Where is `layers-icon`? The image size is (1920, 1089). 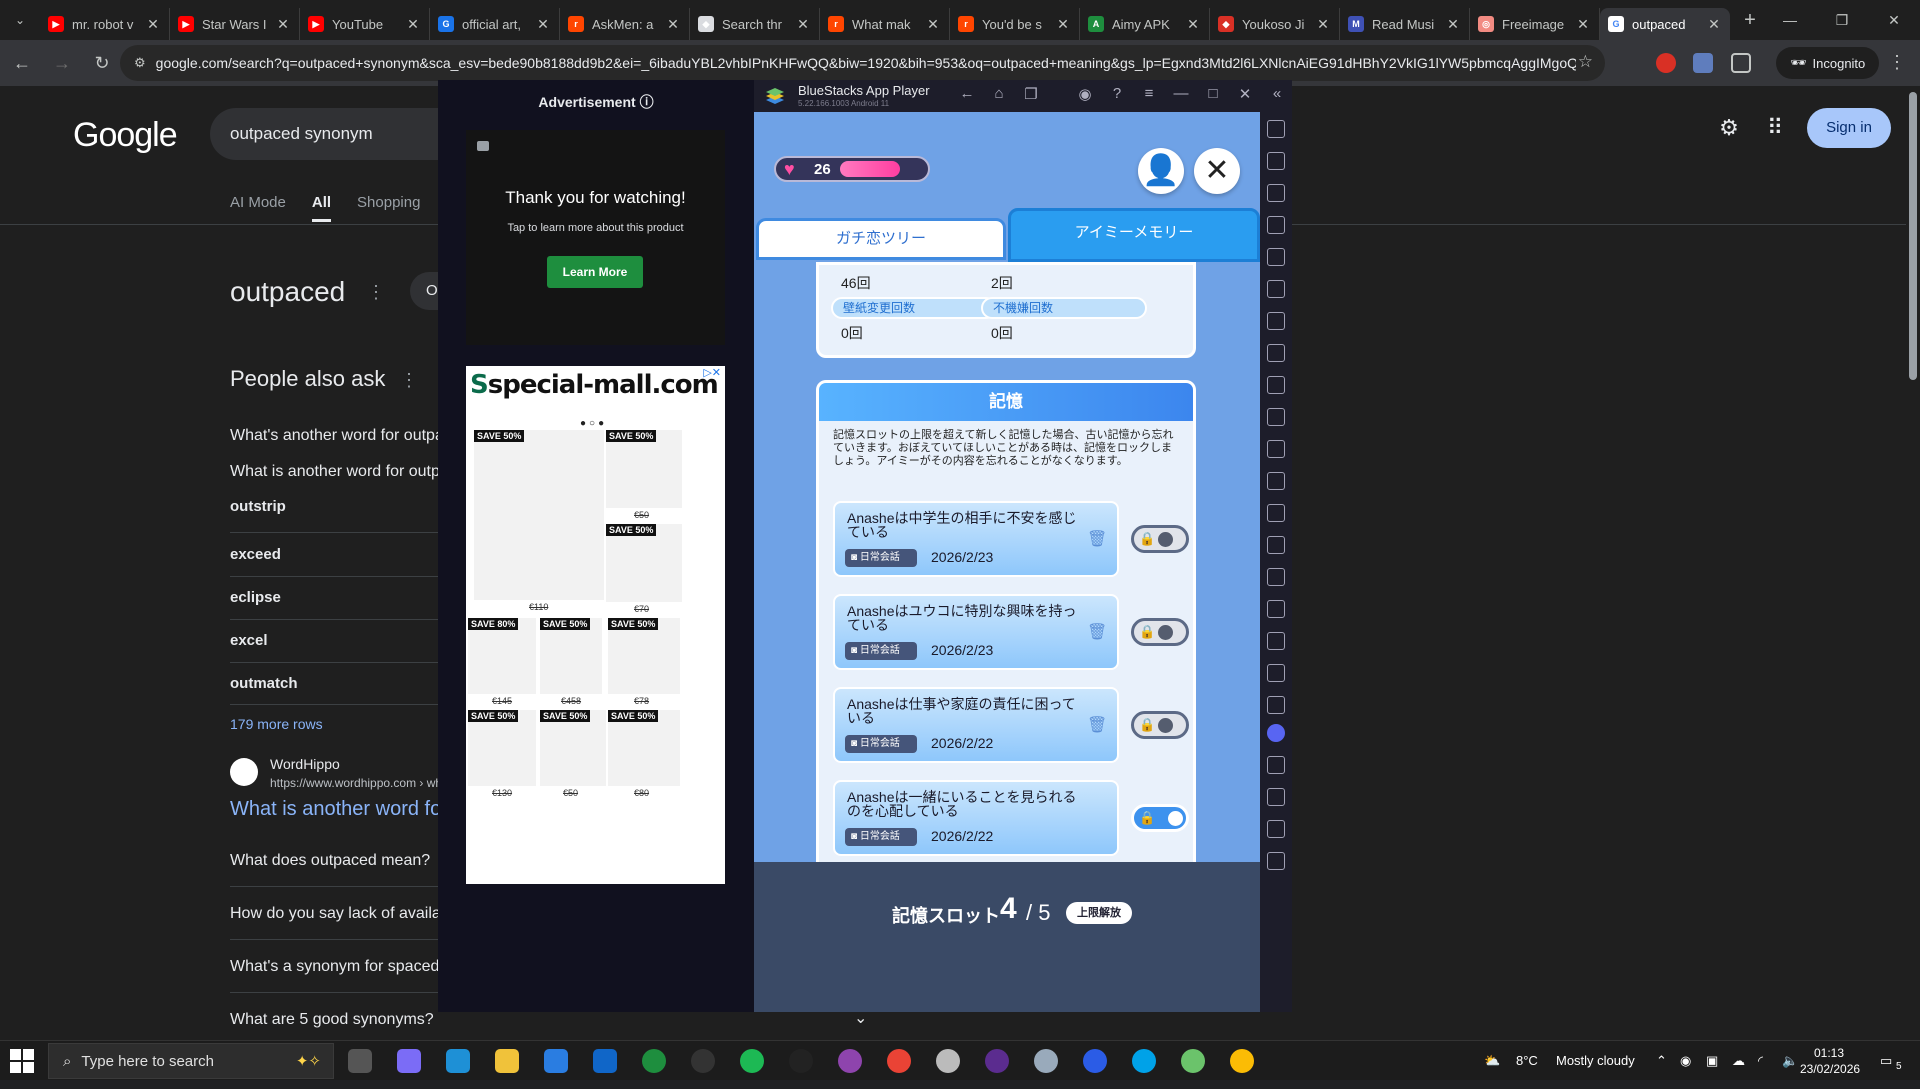
layers-icon is located at coordinates (1276, 641).